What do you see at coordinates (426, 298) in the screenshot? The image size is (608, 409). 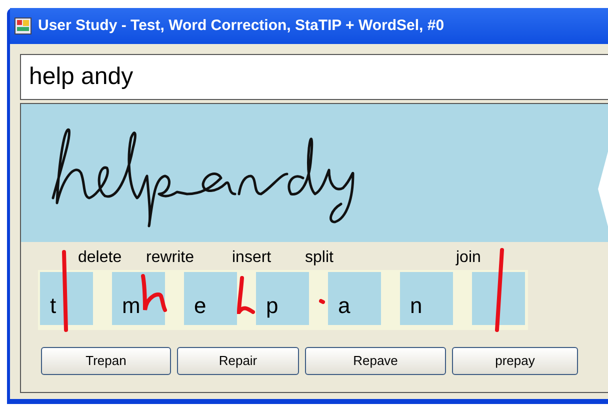 I see `letter-tile: n` at bounding box center [426, 298].